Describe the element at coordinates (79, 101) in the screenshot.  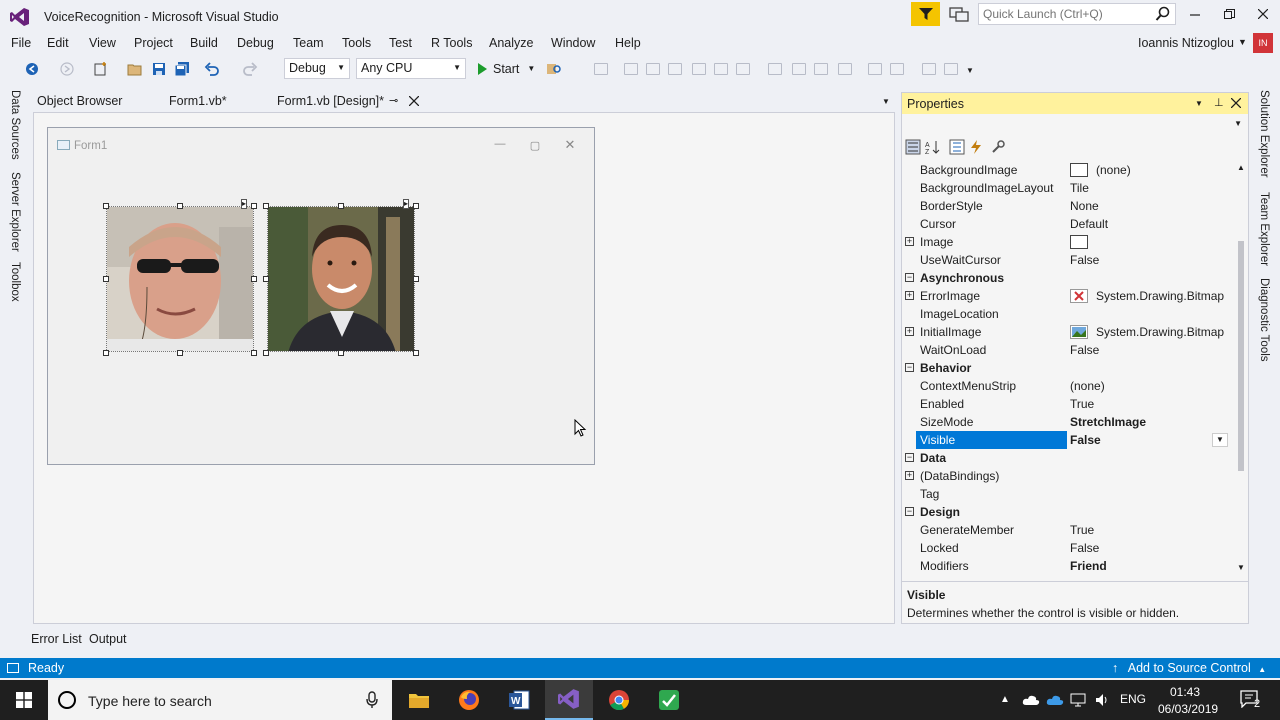
I see `tab-object-browser: Object Browser` at that location.